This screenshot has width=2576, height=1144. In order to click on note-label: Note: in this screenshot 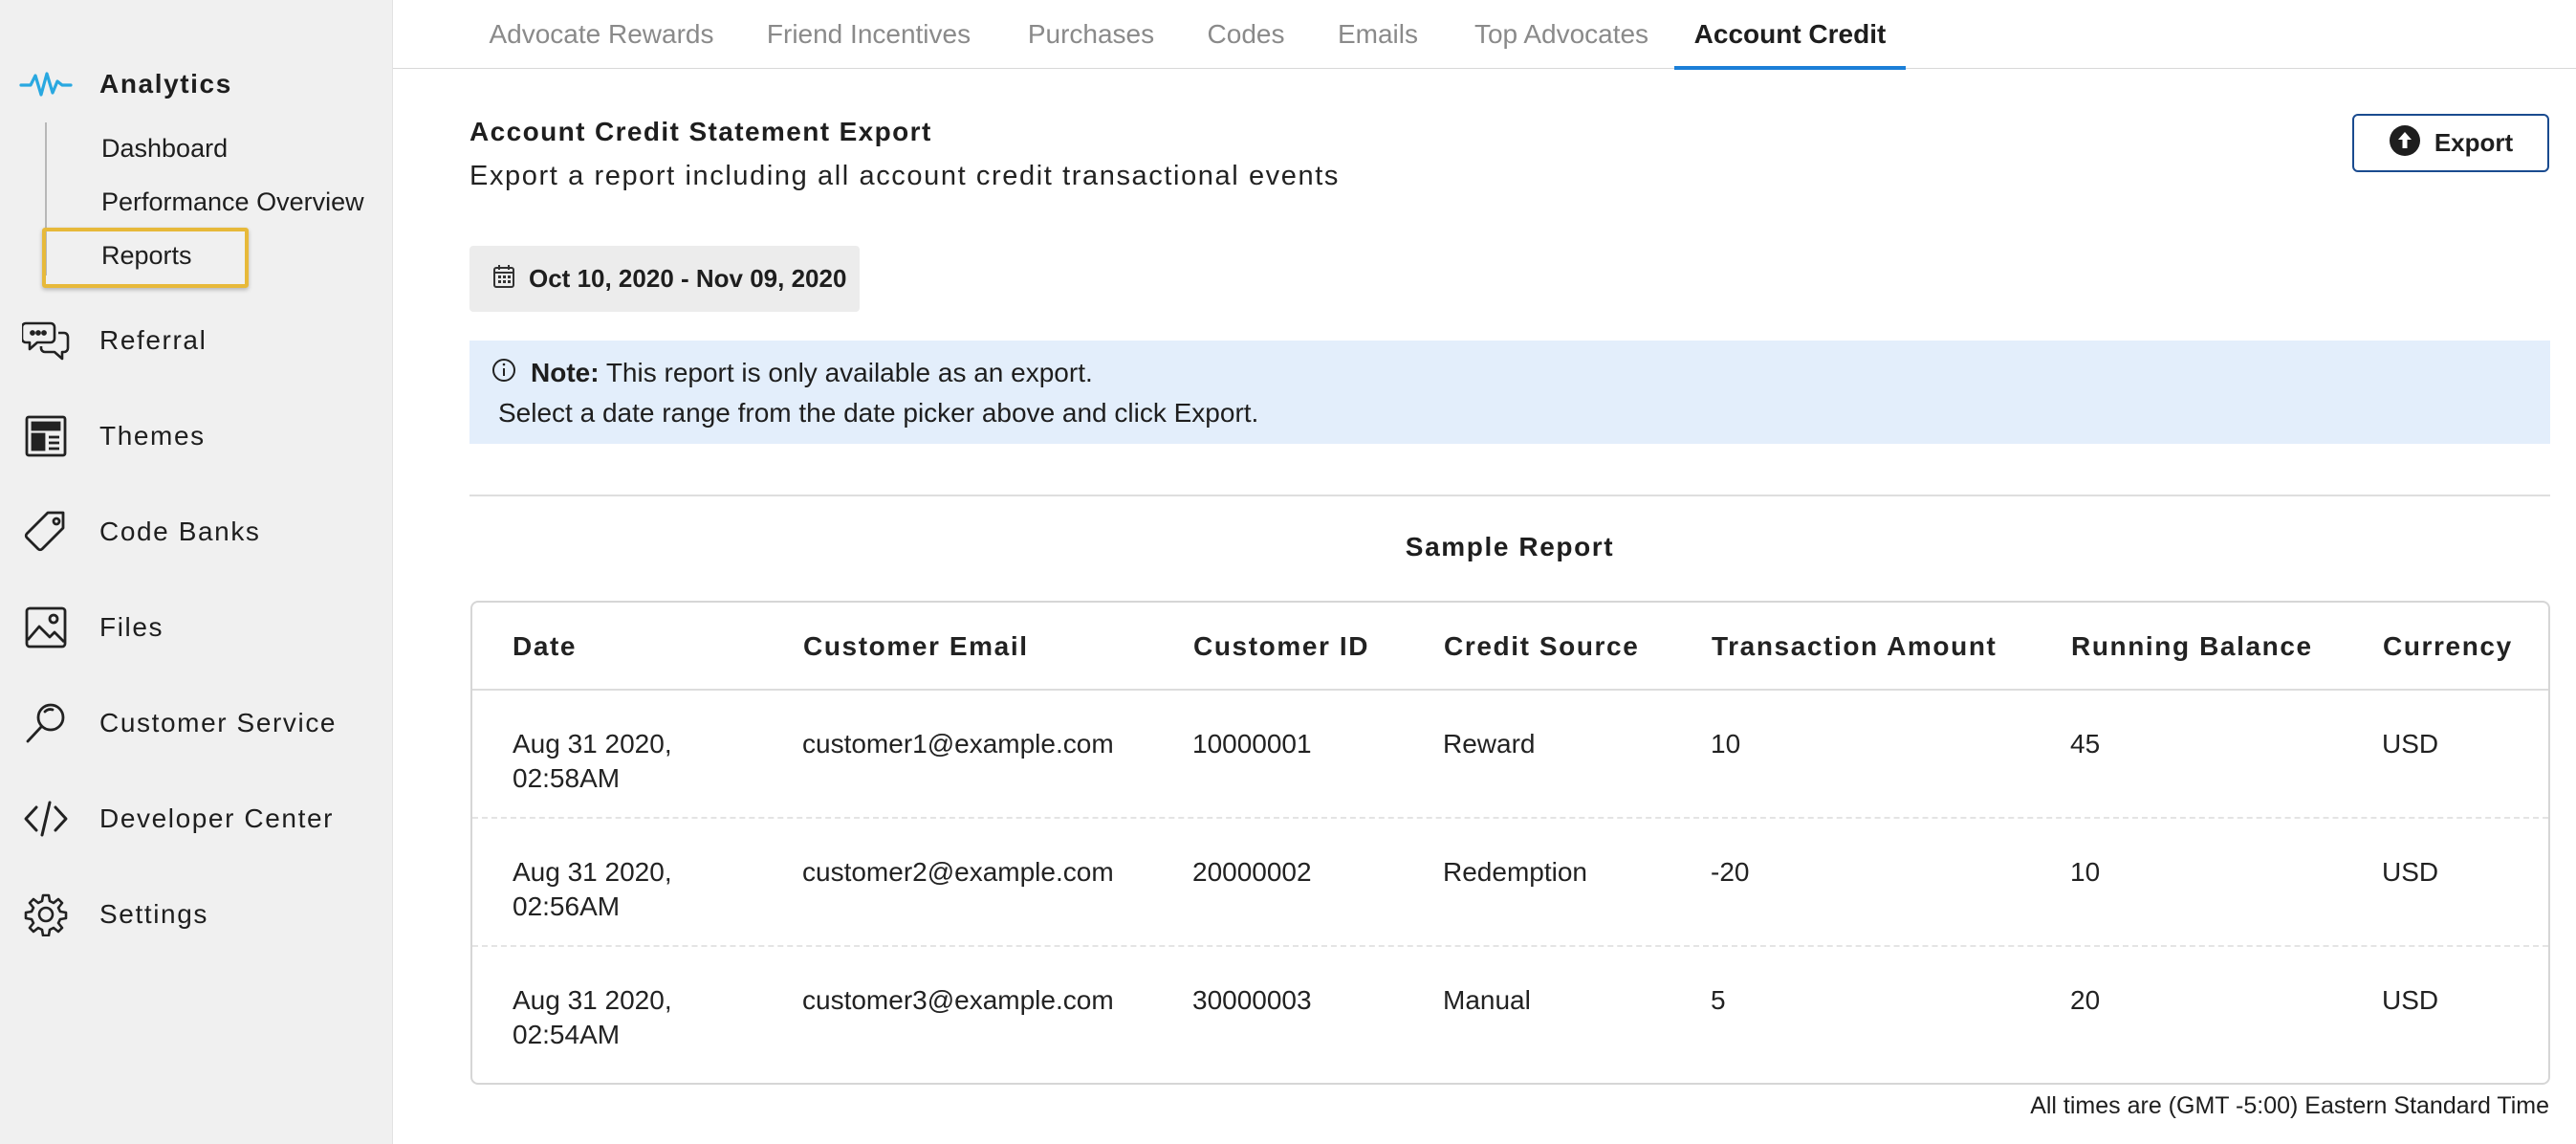, I will do `click(565, 372)`.